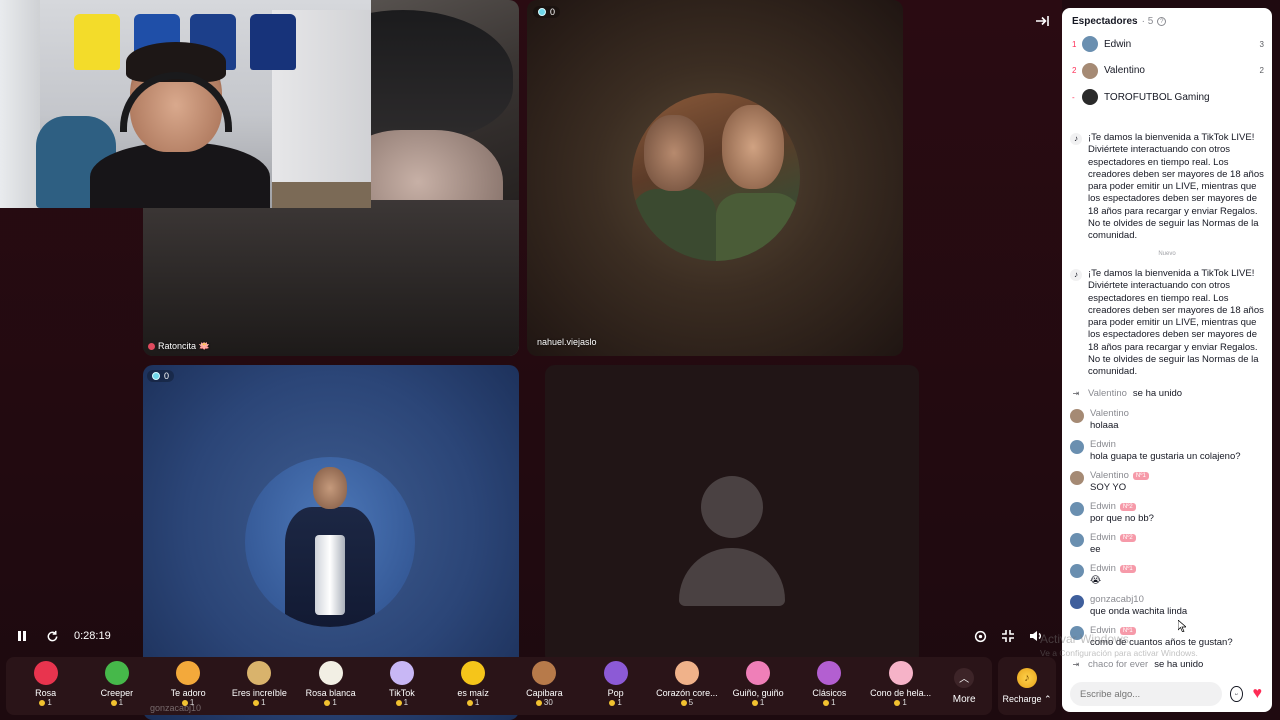 This screenshot has width=1280, height=720. What do you see at coordinates (829, 693) in the screenshot?
I see `gift-name: Clásicos` at bounding box center [829, 693].